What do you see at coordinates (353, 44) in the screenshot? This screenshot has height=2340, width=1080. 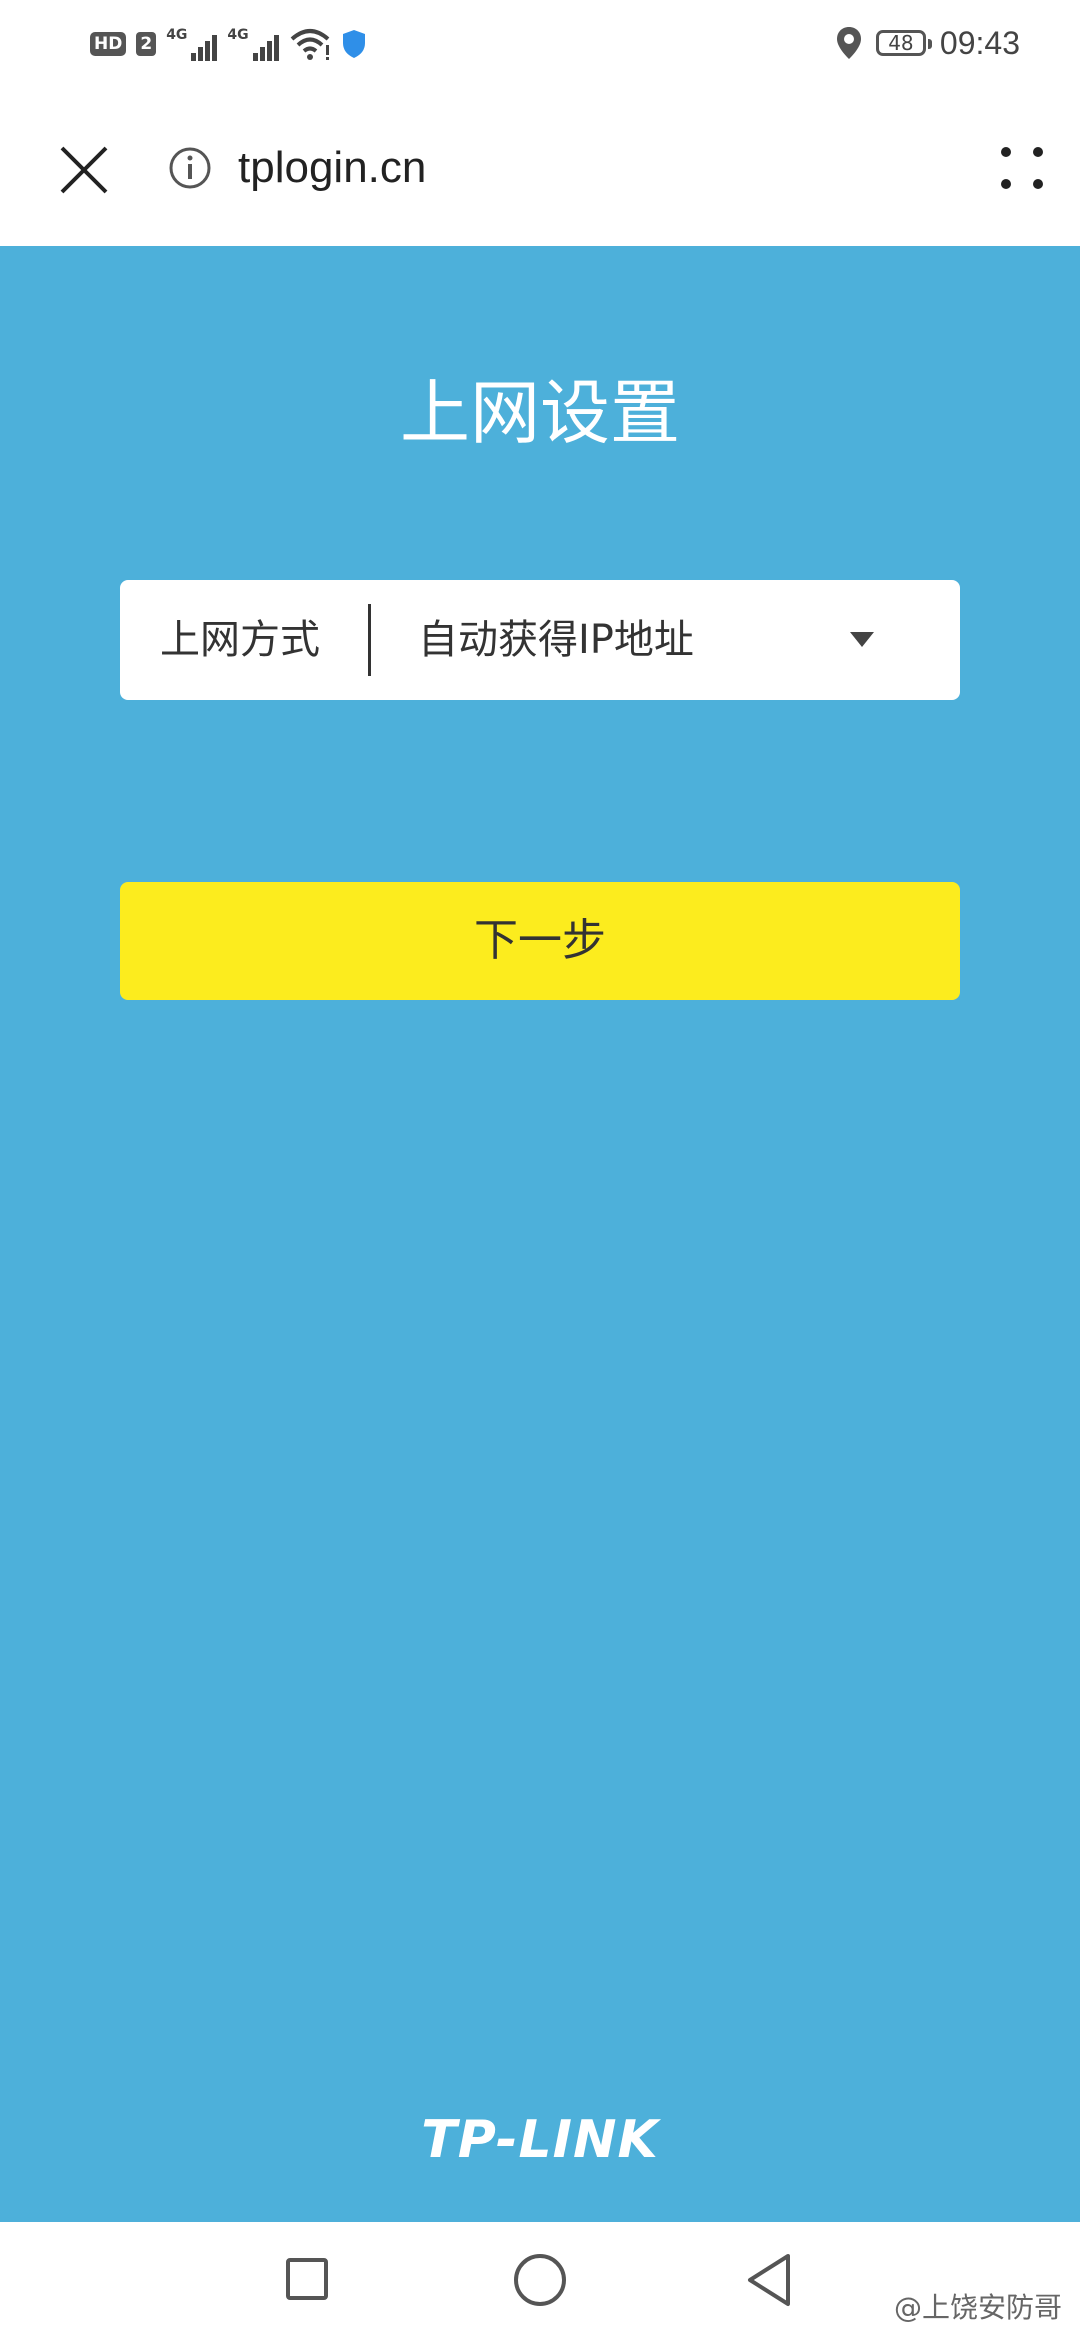 I see `shield-icon` at bounding box center [353, 44].